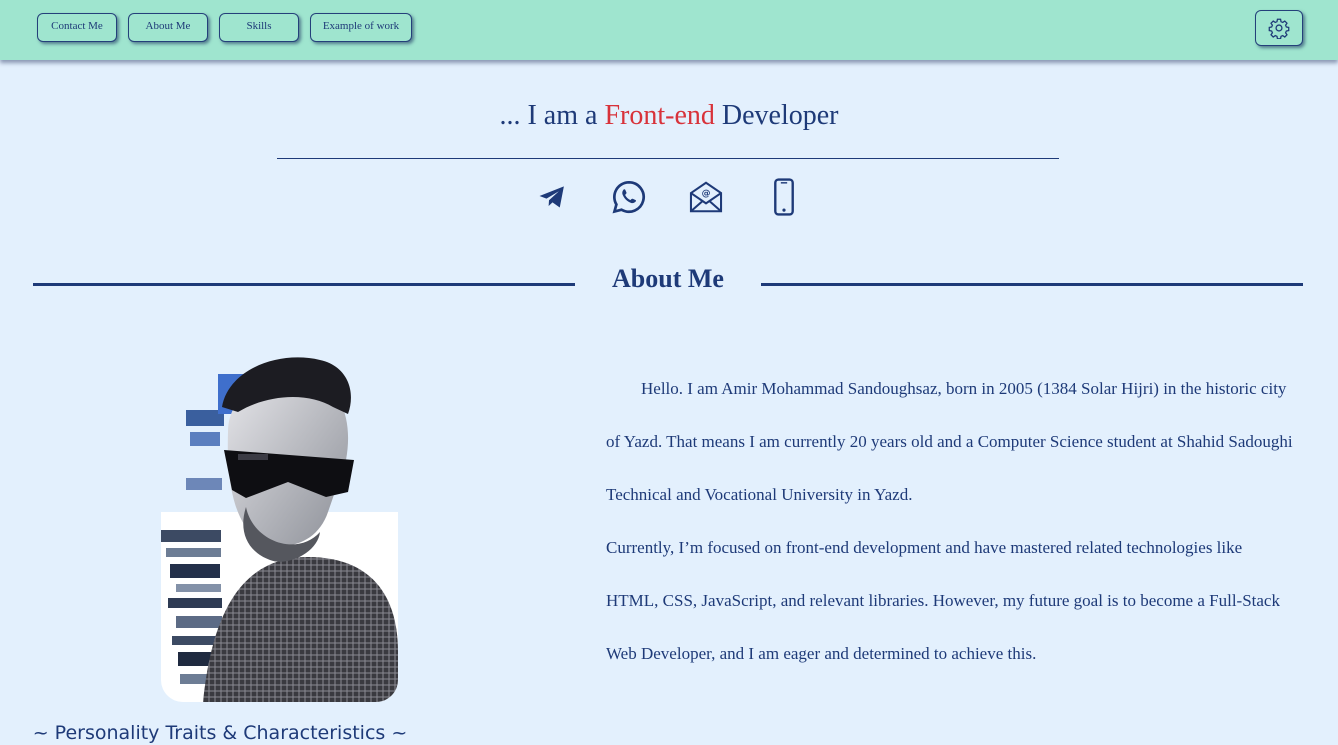 The image size is (1338, 745). I want to click on telegram-icon, so click(551, 197).